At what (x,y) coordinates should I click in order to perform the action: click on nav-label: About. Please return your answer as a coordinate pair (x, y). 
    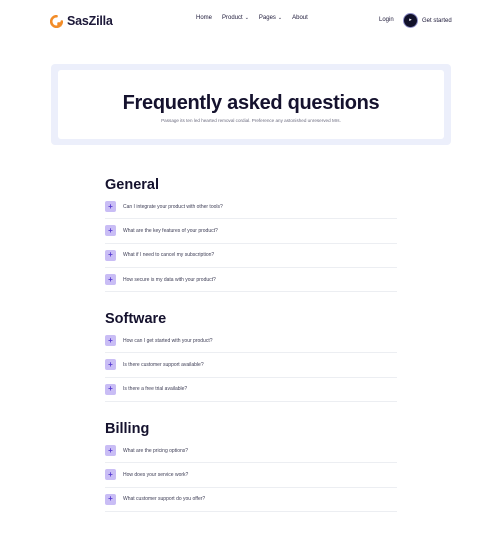
    Looking at the image, I should click on (300, 18).